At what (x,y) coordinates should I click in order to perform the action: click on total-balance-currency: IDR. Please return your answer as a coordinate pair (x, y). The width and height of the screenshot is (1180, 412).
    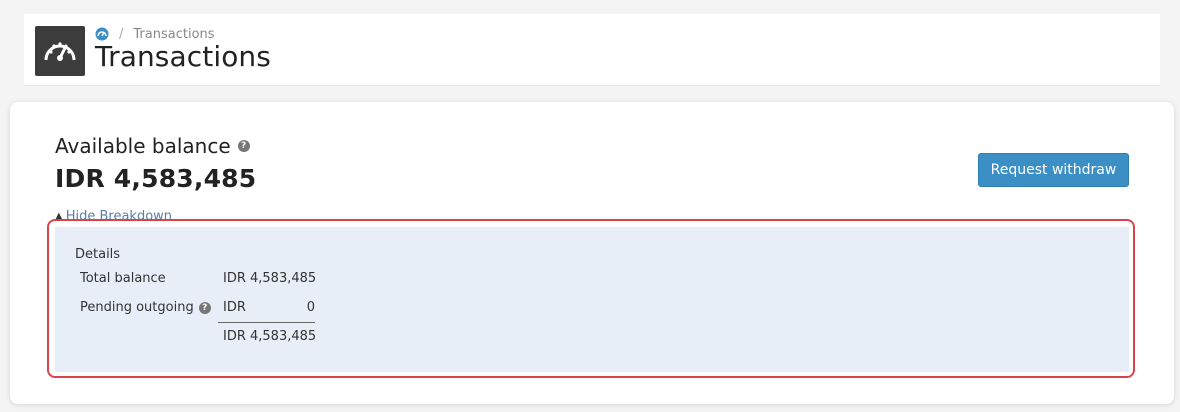
    Looking at the image, I should click on (234, 278).